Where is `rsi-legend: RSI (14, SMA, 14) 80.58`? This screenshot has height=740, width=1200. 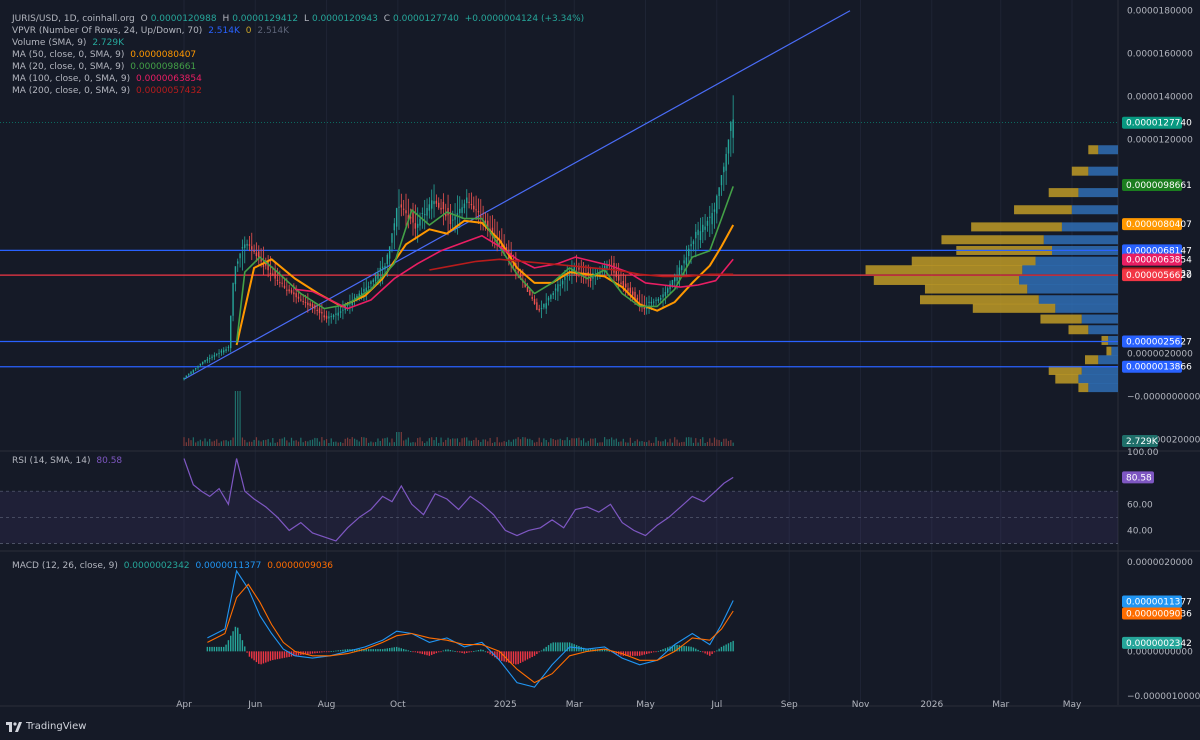
rsi-legend: RSI (14, SMA, 14) 80.58 is located at coordinates (68, 461).